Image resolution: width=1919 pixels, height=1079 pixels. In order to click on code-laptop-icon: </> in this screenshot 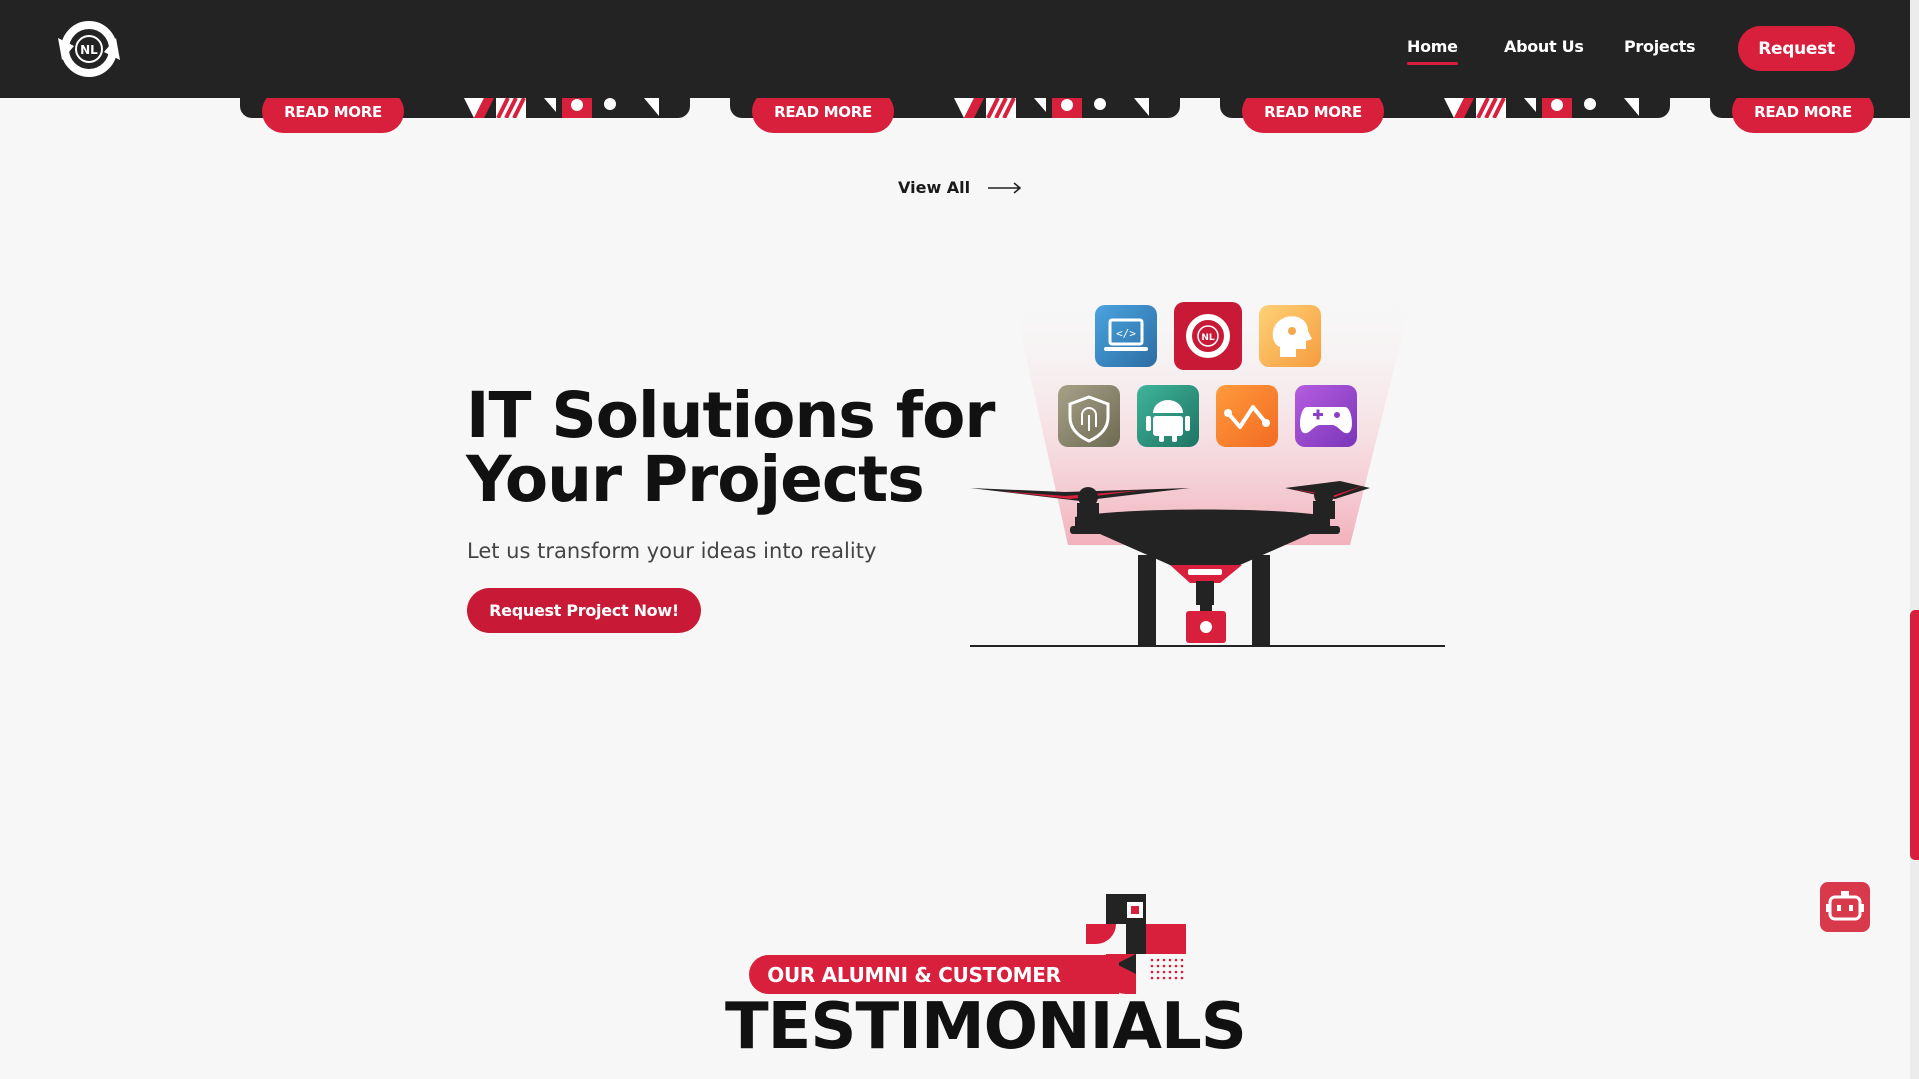, I will do `click(1126, 336)`.